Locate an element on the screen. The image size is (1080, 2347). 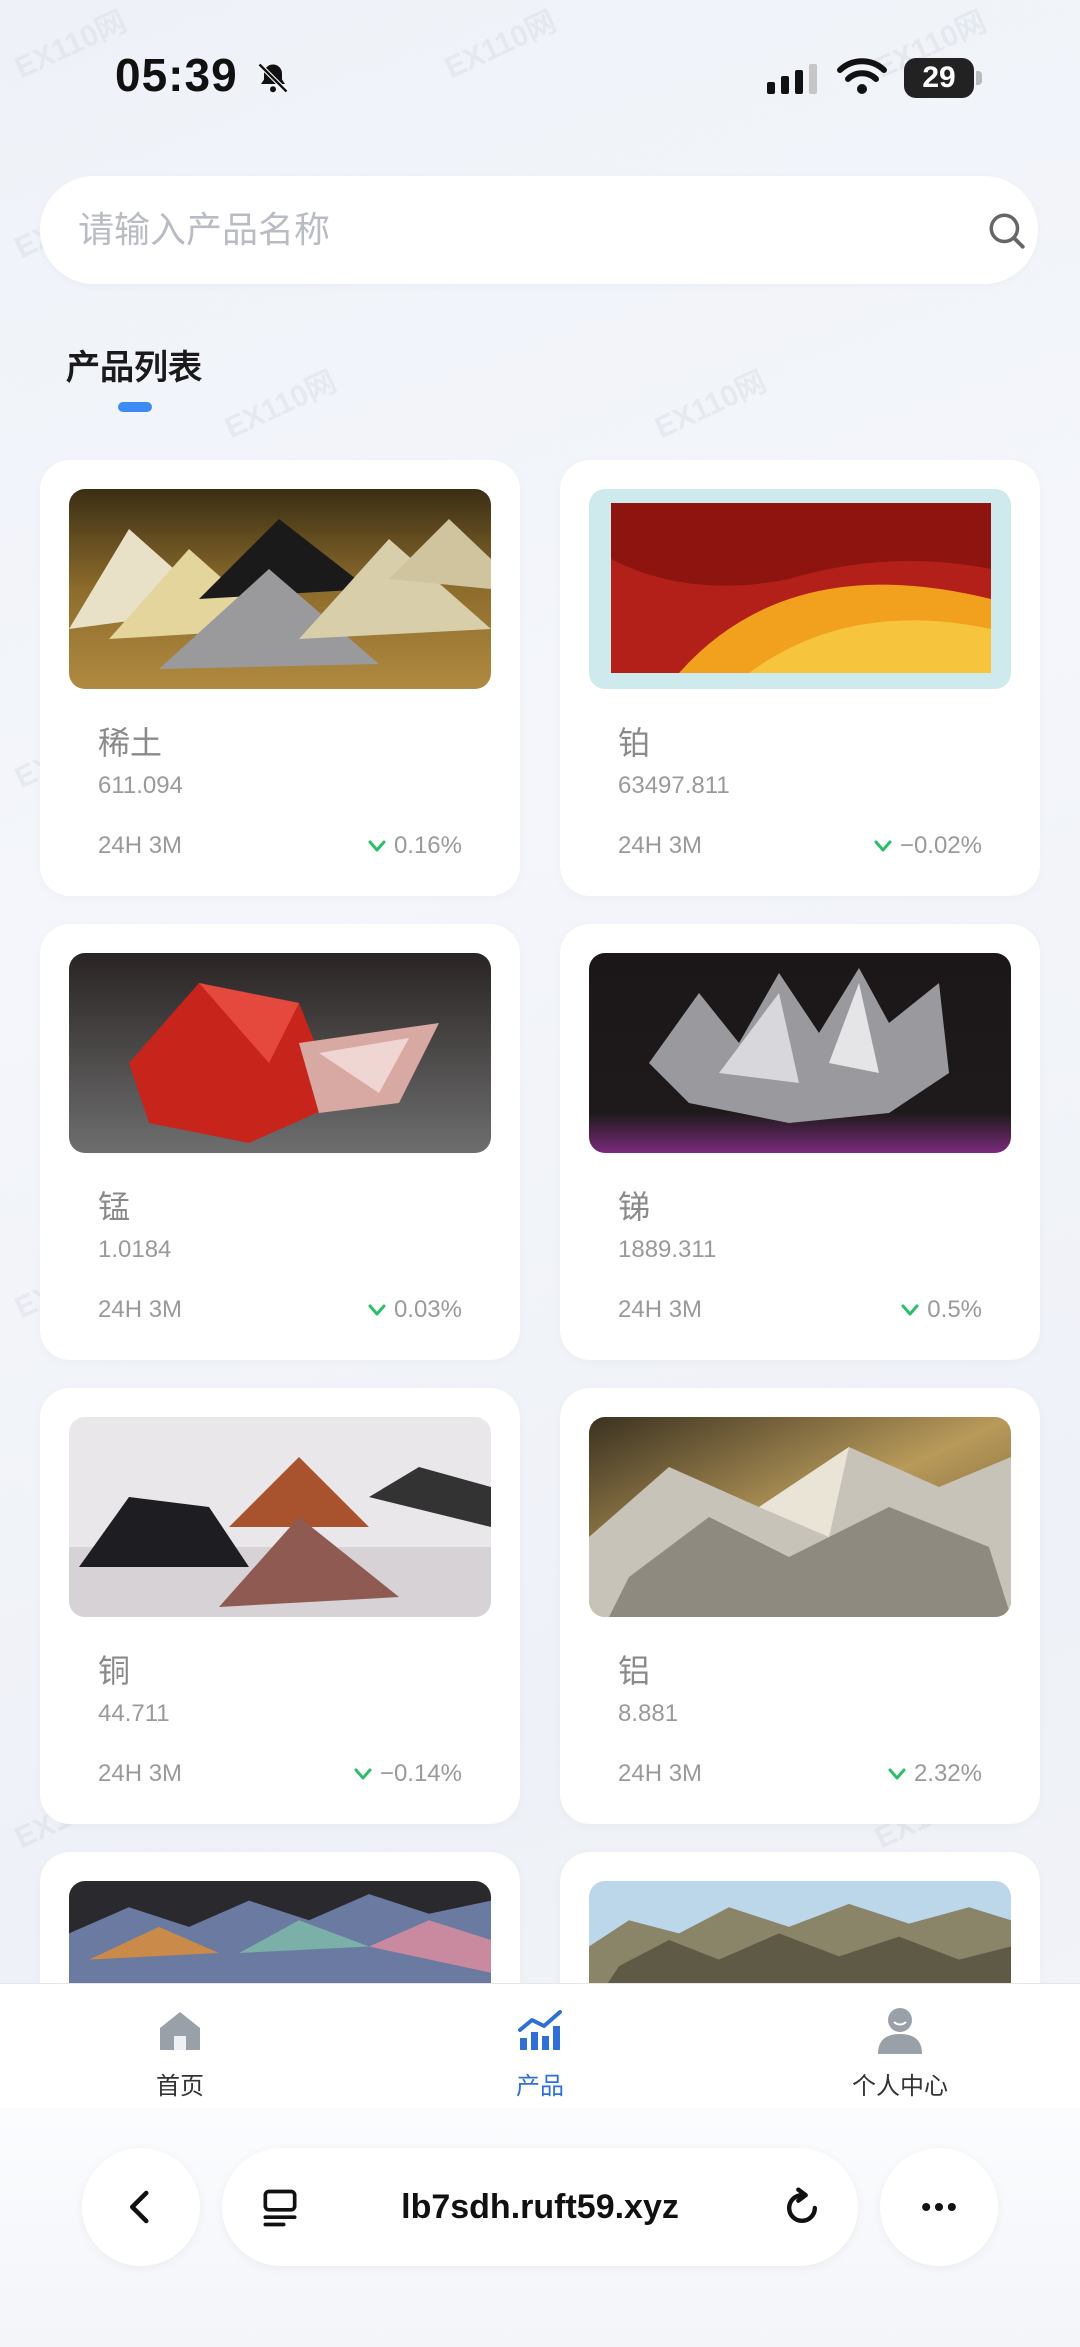
product-price: 44.711 is located at coordinates (134, 1713).